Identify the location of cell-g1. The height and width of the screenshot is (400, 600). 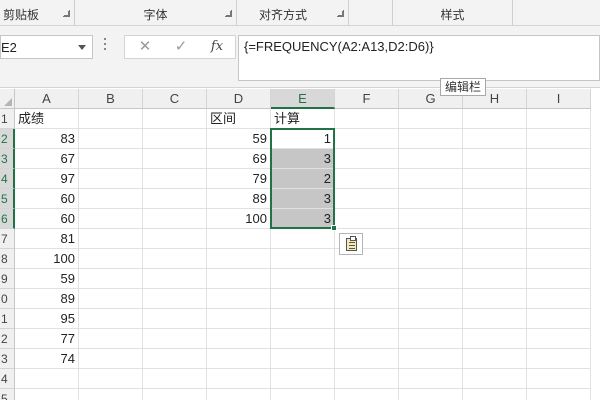
(431, 119).